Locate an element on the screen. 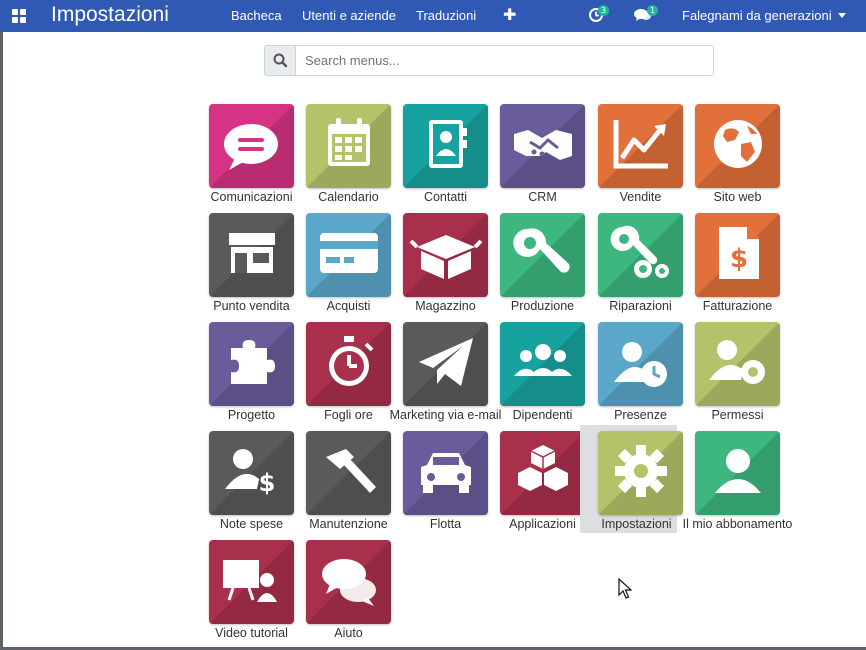 The height and width of the screenshot is (650, 866). app-tile-impostazioni: Impostazioni is located at coordinates (631, 479).